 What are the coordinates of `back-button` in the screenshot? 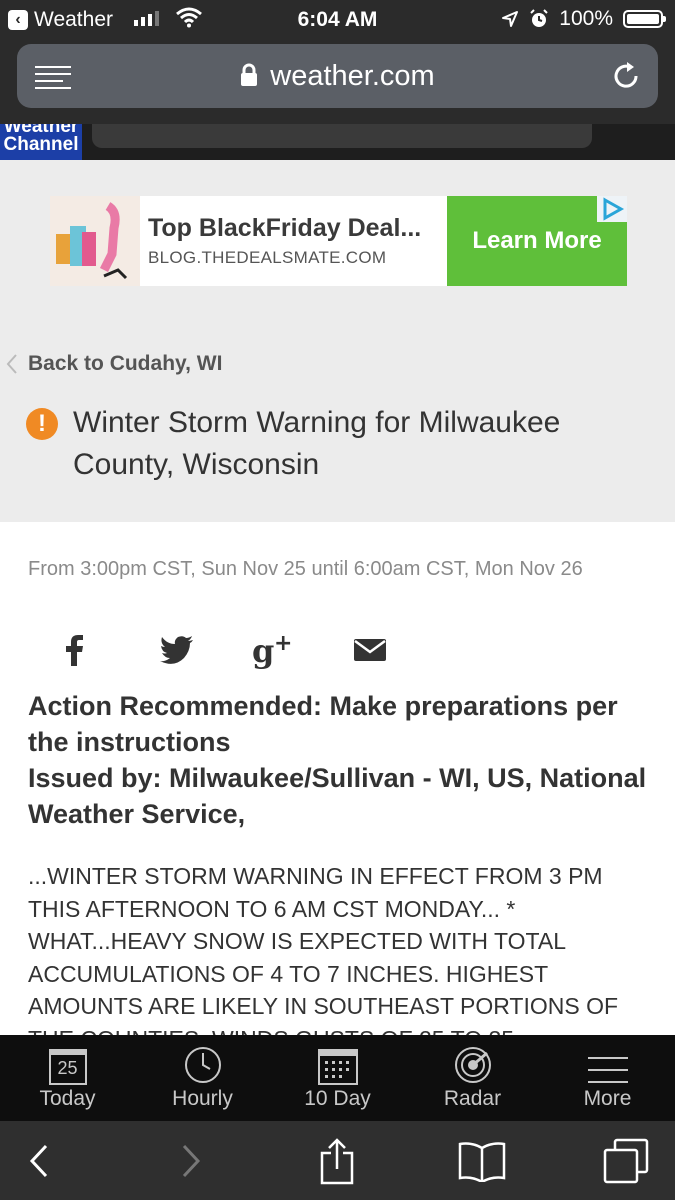 It's located at (39, 1160).